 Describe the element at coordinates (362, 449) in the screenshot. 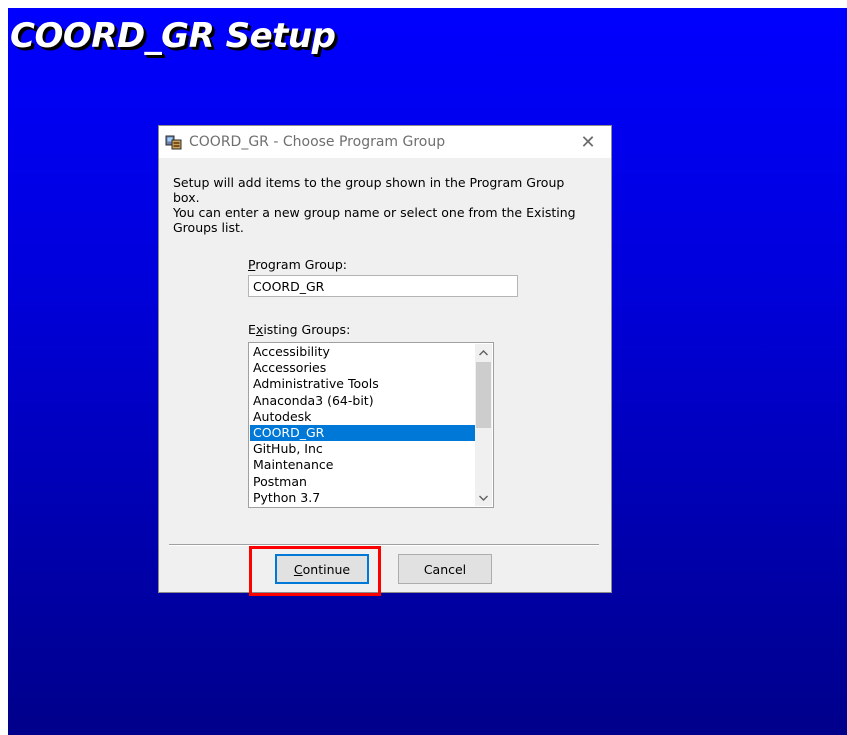

I see `list-item: GitHub, Inc` at that location.